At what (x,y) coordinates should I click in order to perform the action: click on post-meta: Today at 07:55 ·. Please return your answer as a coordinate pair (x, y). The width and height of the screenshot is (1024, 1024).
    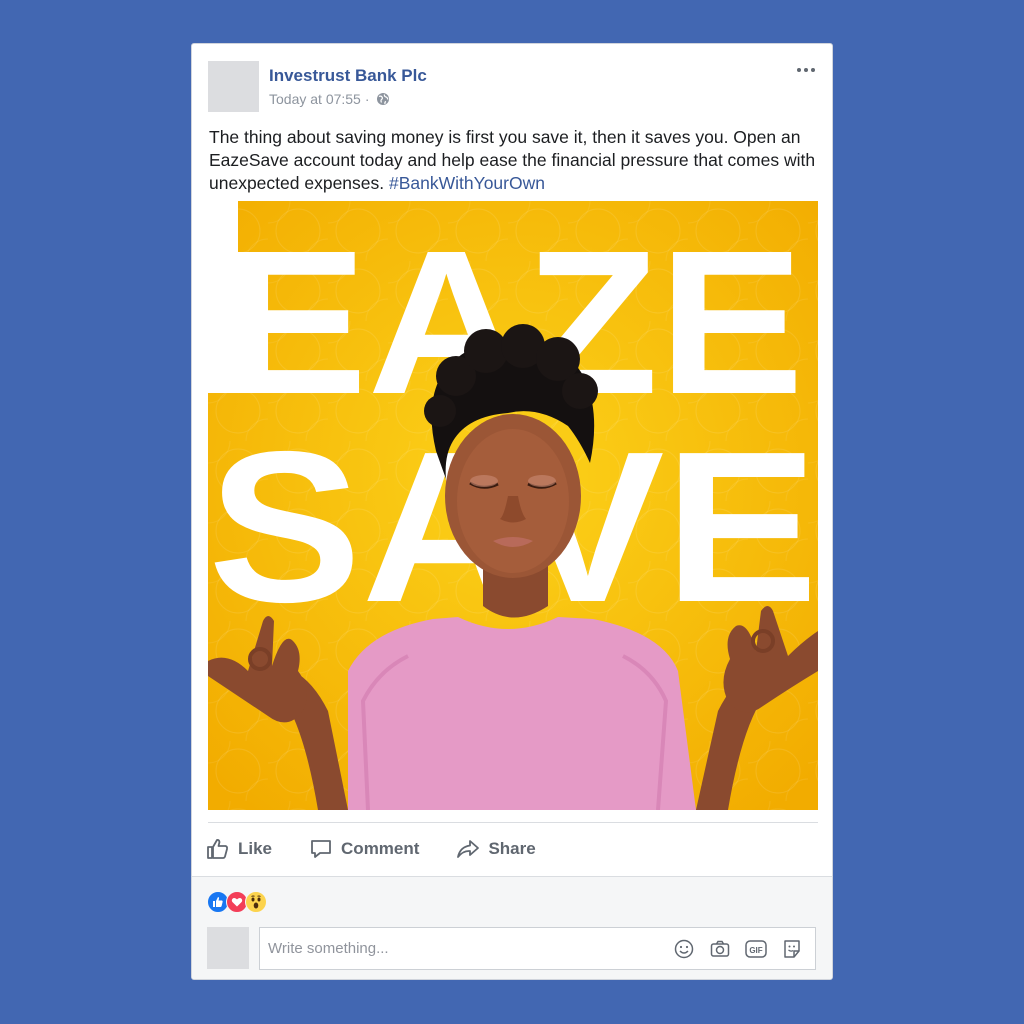
    Looking at the image, I should click on (329, 99).